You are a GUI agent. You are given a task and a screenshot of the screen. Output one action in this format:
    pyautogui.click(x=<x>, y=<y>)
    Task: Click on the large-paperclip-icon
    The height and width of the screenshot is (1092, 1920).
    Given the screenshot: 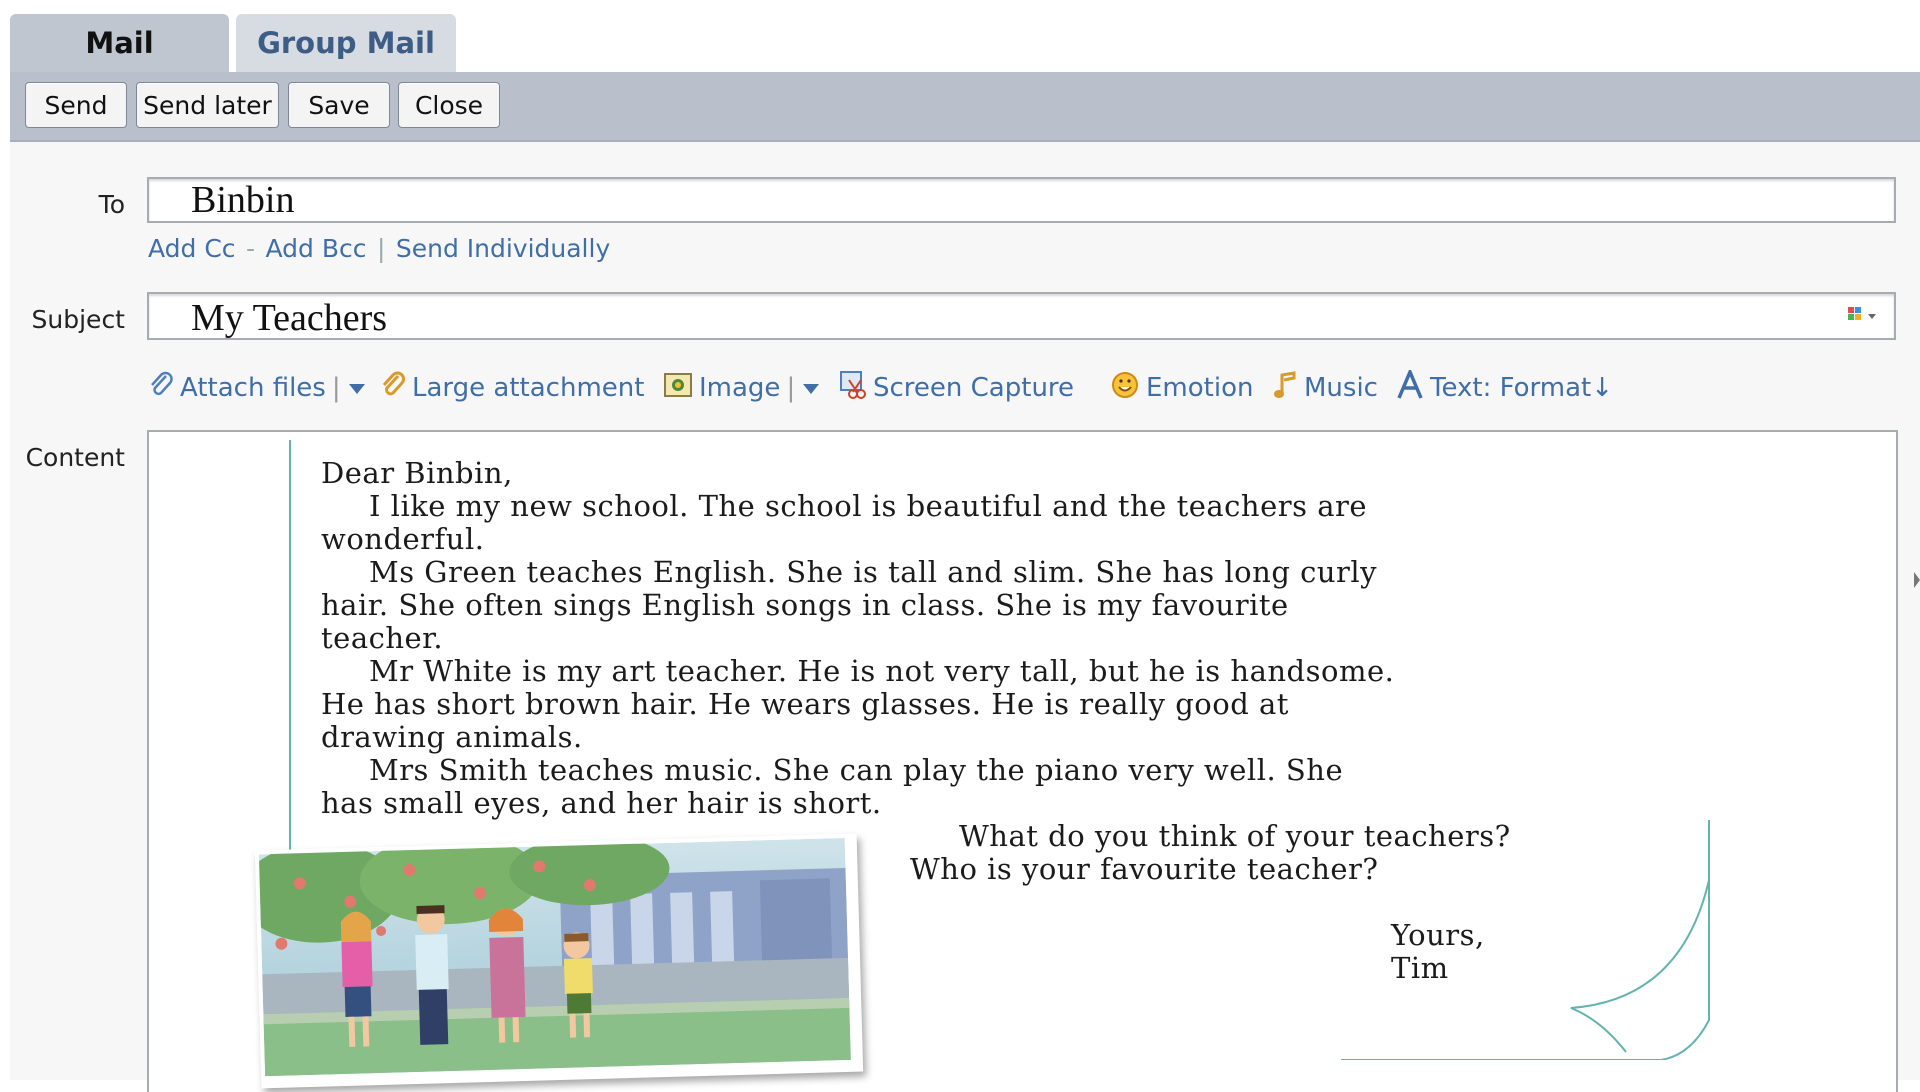 What is the action you would take?
    pyautogui.click(x=396, y=388)
    